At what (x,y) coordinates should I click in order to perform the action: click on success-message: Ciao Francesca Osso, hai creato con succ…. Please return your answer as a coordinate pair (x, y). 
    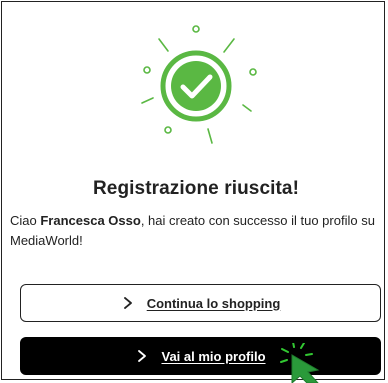
    Looking at the image, I should click on (197, 231).